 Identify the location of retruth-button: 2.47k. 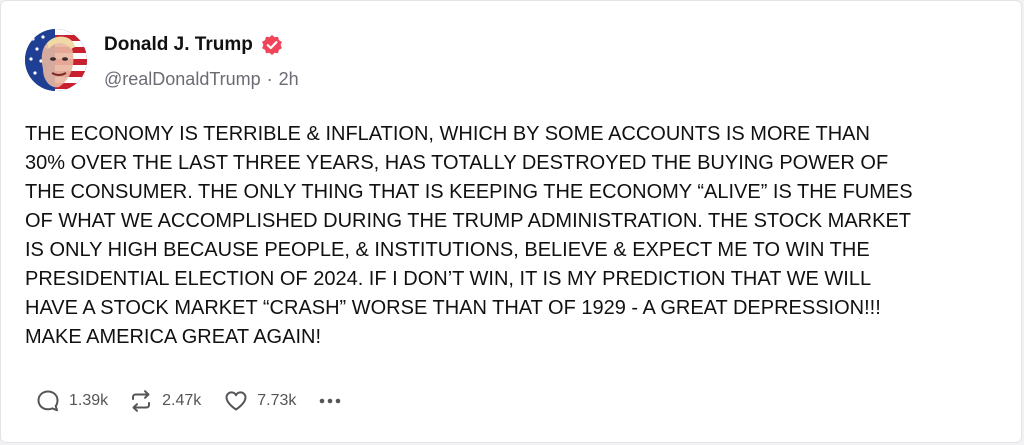
(164, 401).